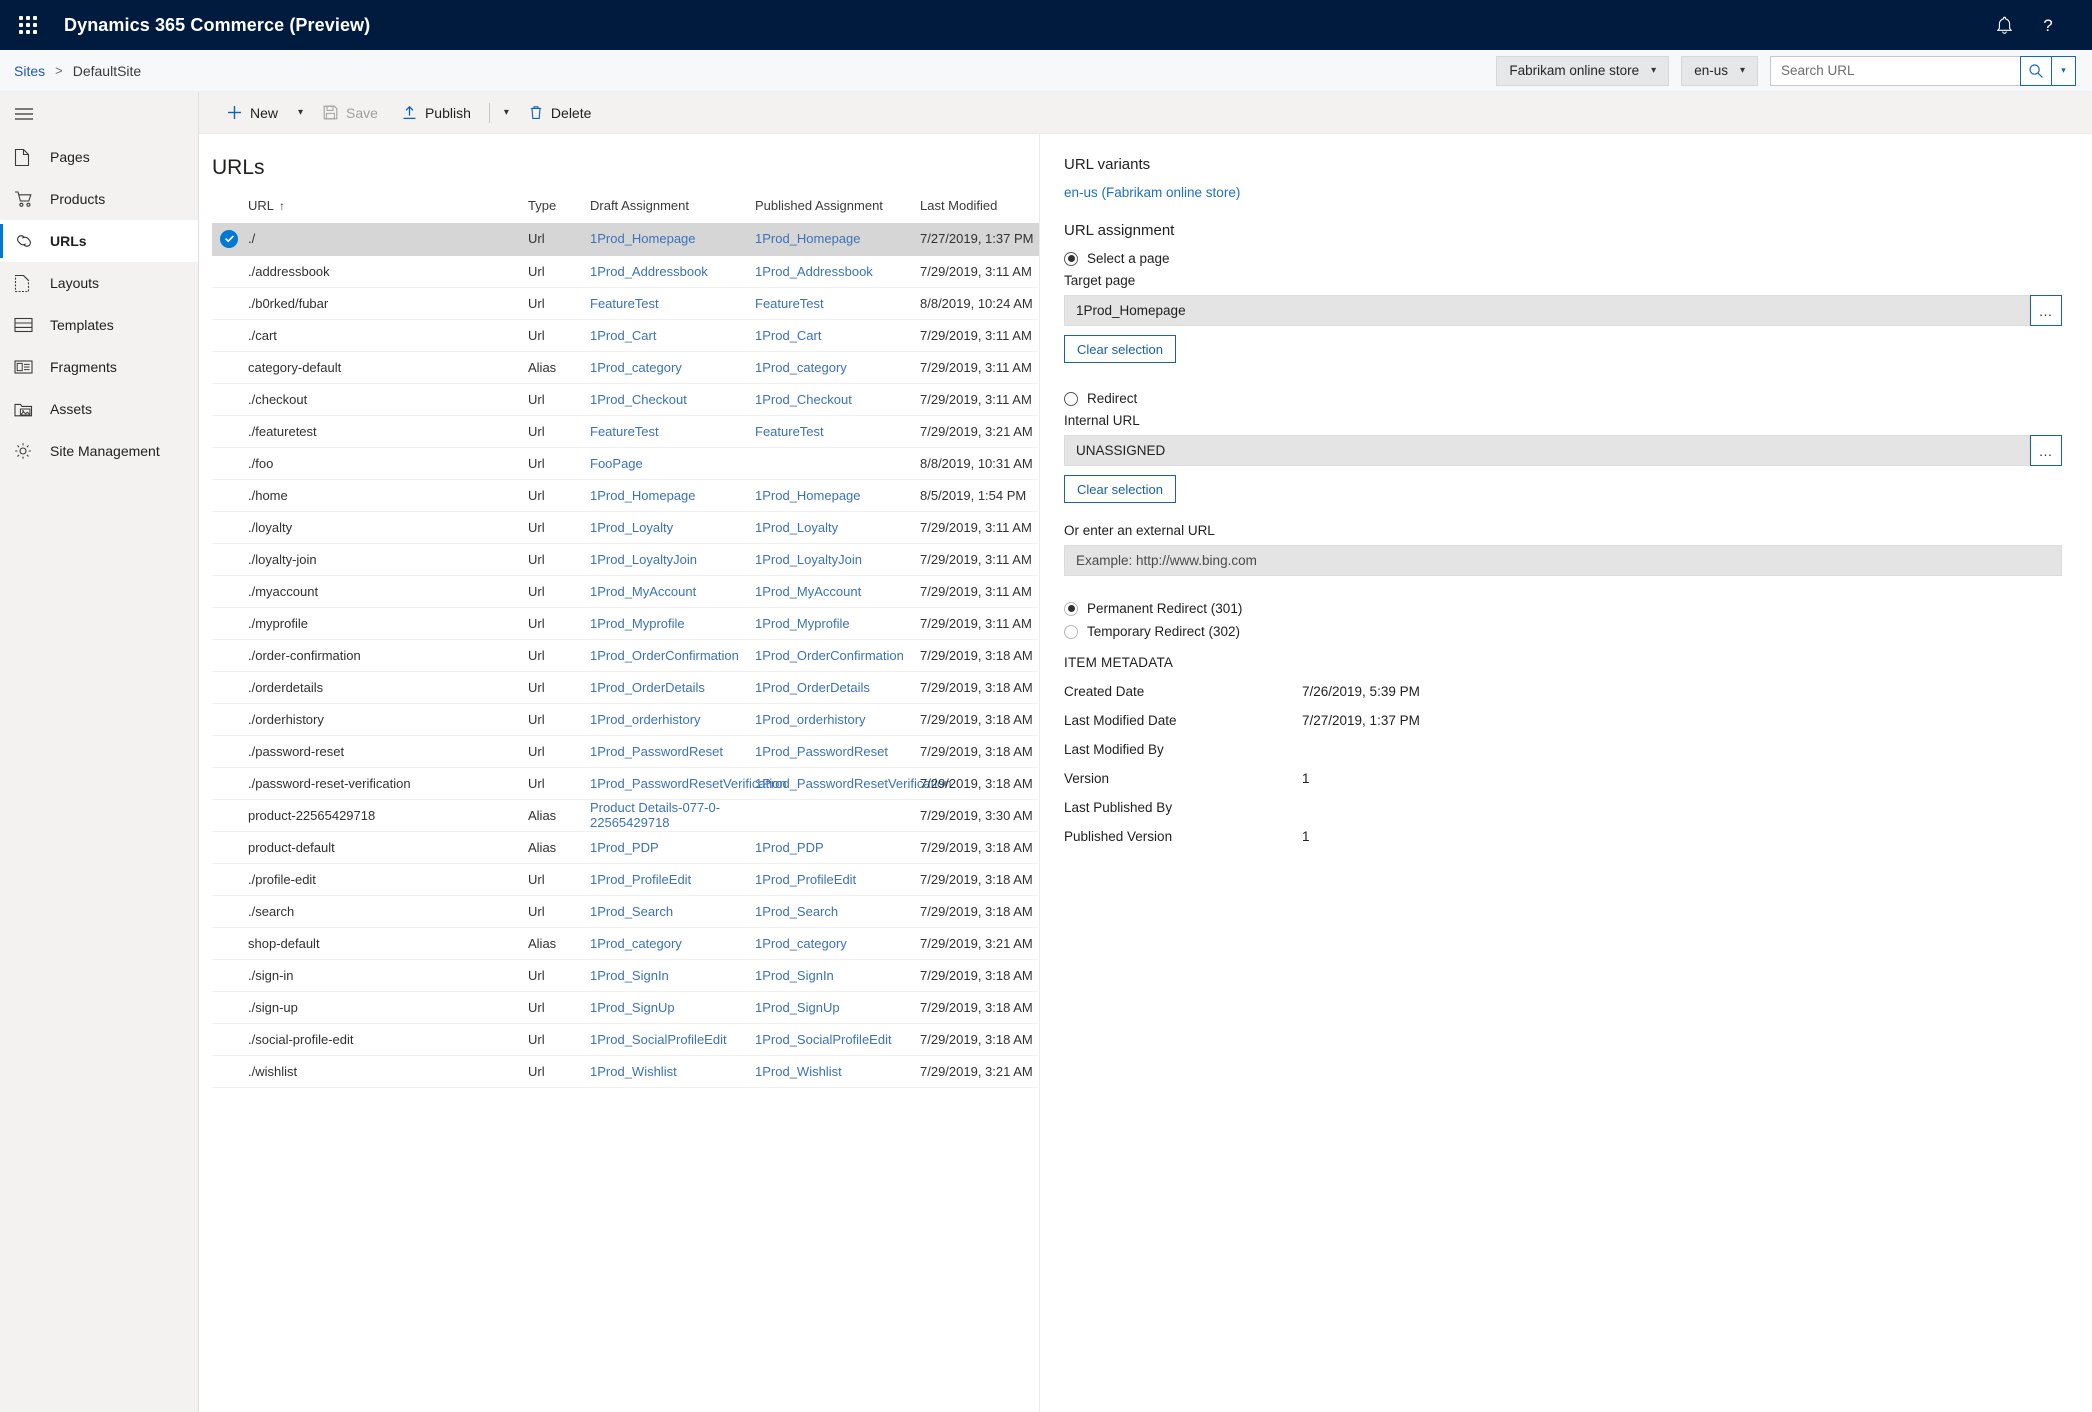 The image size is (2092, 1412). Describe the element at coordinates (643, 559) in the screenshot. I see `cell-draft-assignment-link: 1Prod_LoyaltyJoin` at that location.